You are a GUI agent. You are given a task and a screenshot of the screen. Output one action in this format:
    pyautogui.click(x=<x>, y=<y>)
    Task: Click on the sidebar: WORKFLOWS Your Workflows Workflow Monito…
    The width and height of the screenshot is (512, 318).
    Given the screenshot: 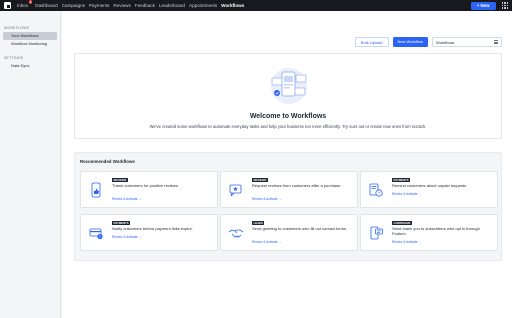 What is the action you would take?
    pyautogui.click(x=30, y=164)
    